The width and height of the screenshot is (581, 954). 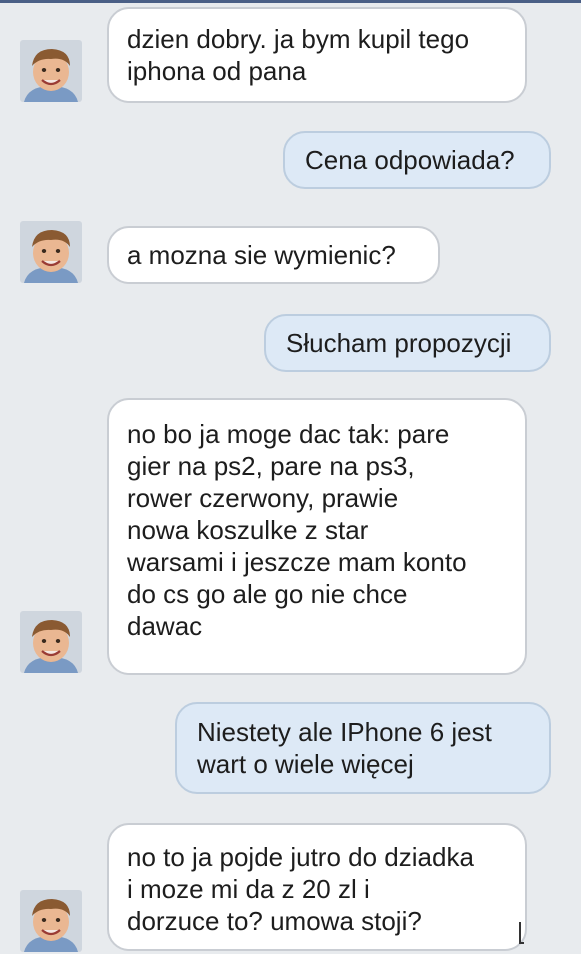 I want to click on text-cursor-icon, so click(x=521, y=933).